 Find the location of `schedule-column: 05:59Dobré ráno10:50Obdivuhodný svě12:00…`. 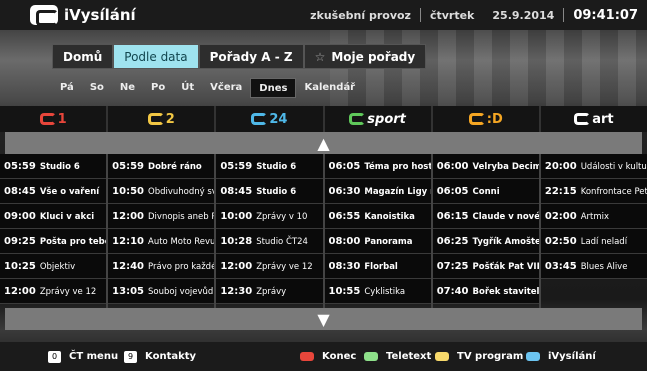

schedule-column: 05:59Dobré ráno10:50Obdivuhodný svě12:00… is located at coordinates (162, 231).